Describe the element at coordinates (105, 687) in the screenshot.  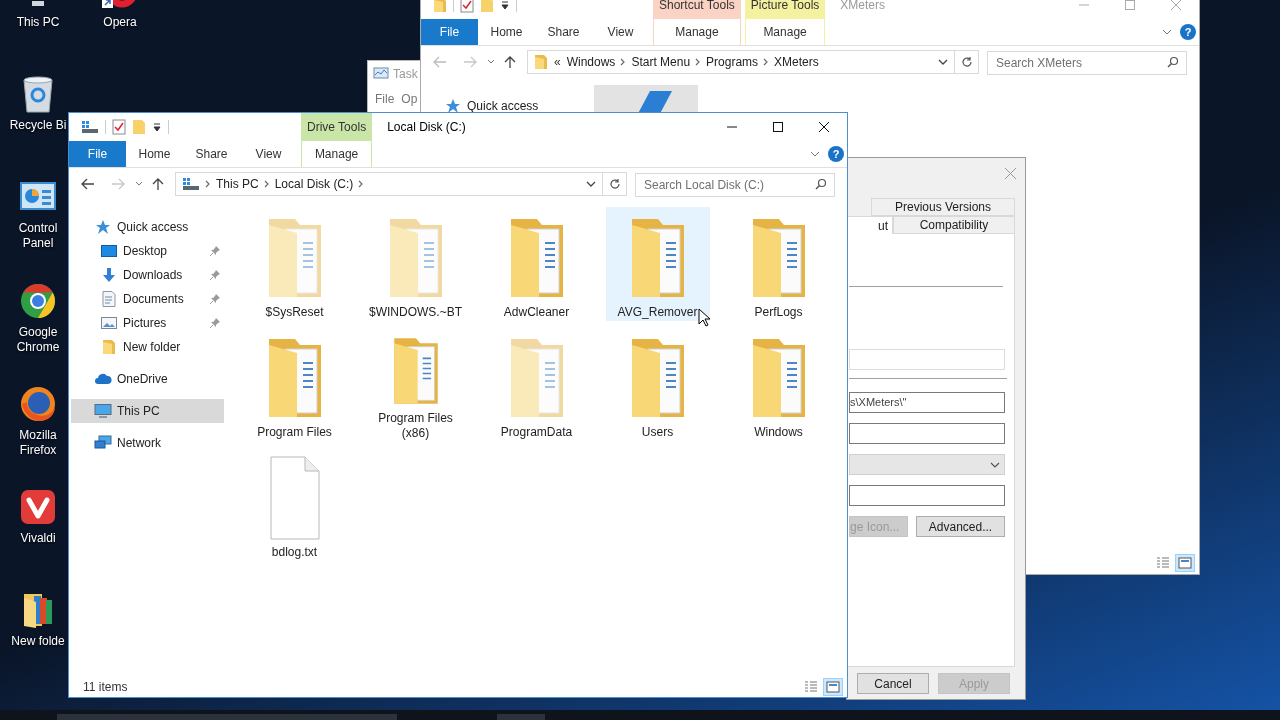
I see `status-text: 11 items` at that location.